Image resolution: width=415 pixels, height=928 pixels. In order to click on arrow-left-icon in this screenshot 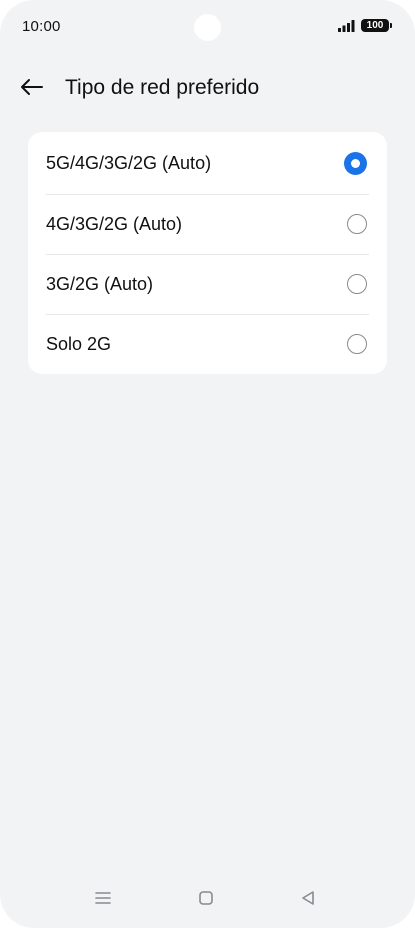, I will do `click(32, 89)`.